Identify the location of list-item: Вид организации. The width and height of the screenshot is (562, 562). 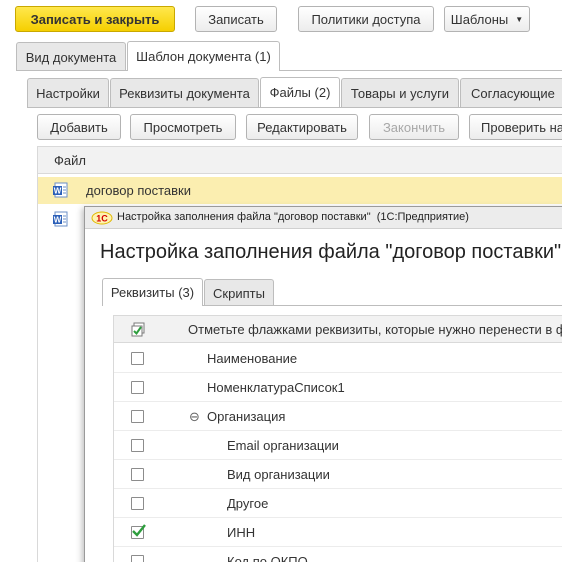
(337, 474).